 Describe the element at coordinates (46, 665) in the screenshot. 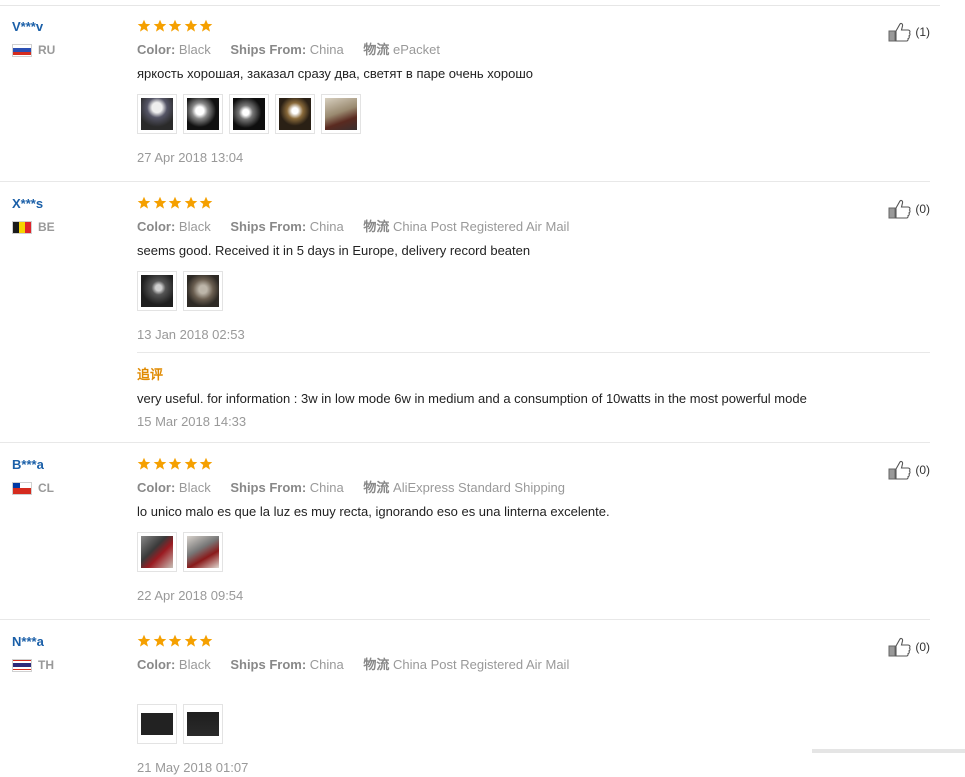

I see `country-code: TH` at that location.